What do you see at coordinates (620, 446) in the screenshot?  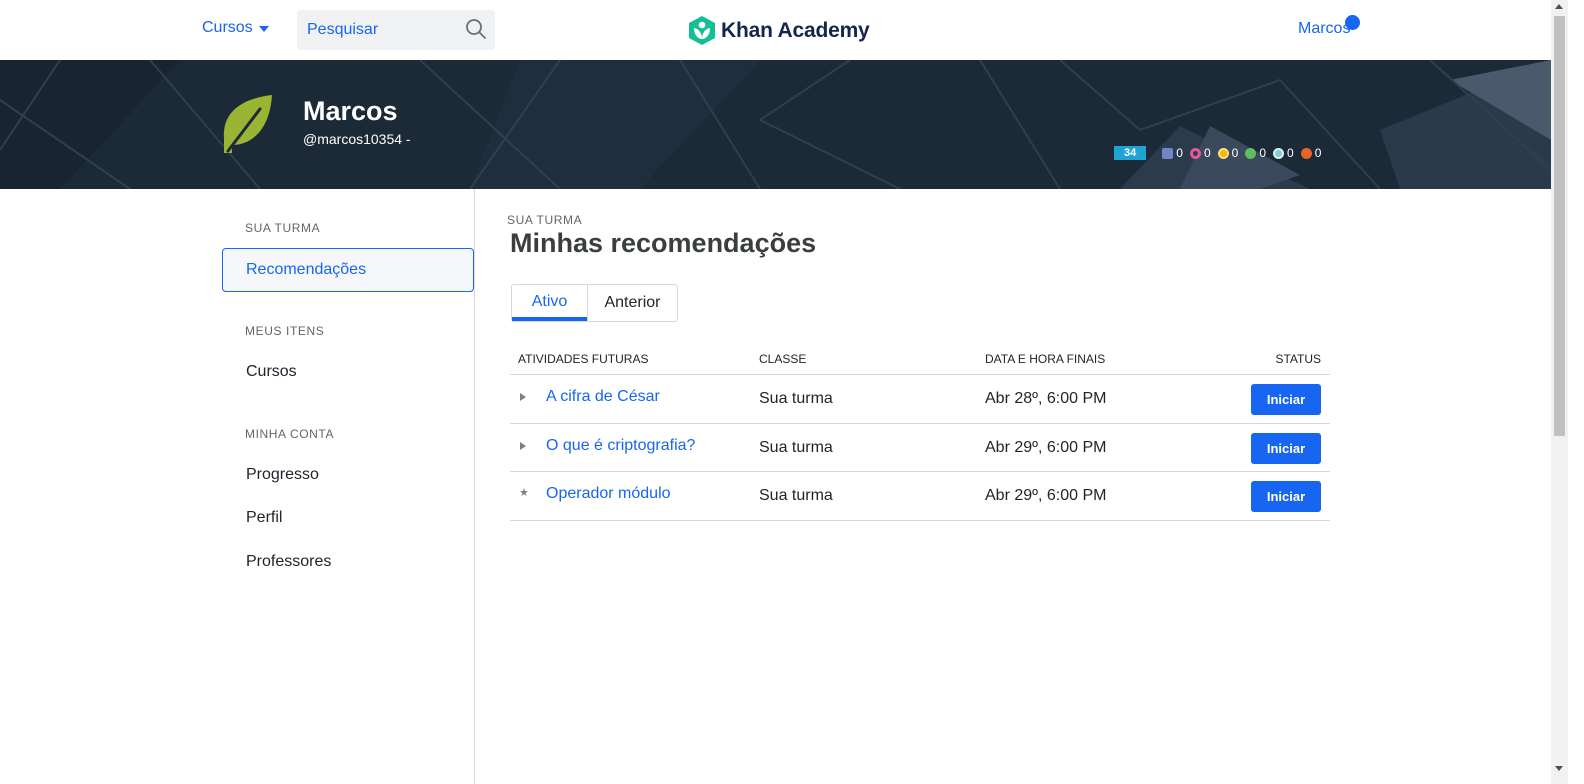 I see `activity-link: O que é criptografia?` at bounding box center [620, 446].